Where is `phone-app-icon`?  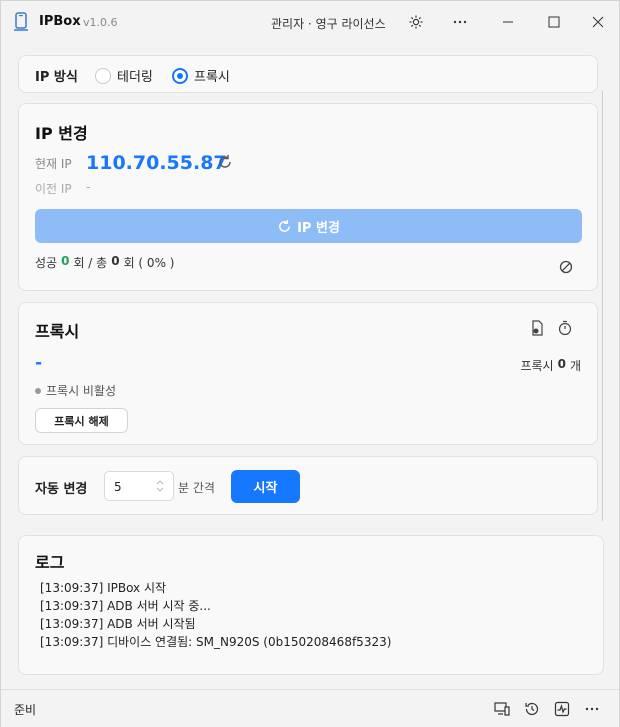
phone-app-icon is located at coordinates (21, 21).